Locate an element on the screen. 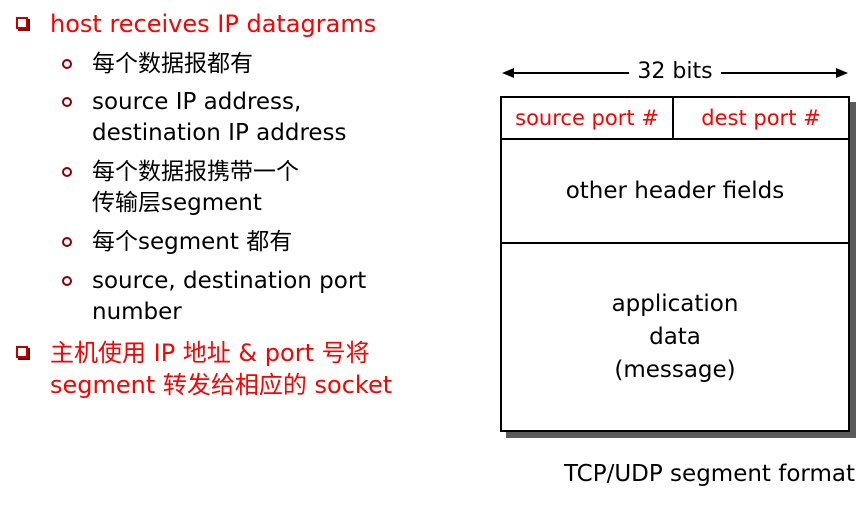 The height and width of the screenshot is (509, 863). bullet-line: 每个segment 都有 is located at coordinates (192, 242).